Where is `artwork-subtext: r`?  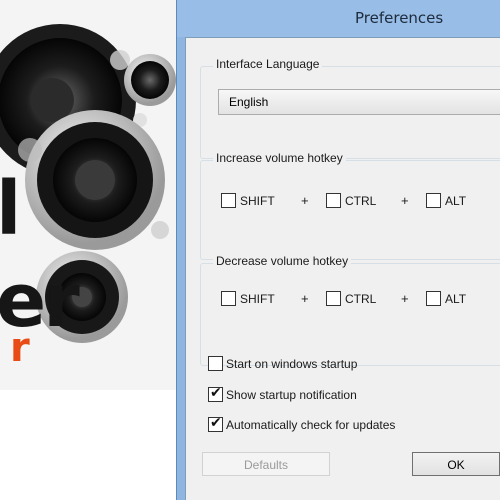 artwork-subtext: r is located at coordinates (20, 348).